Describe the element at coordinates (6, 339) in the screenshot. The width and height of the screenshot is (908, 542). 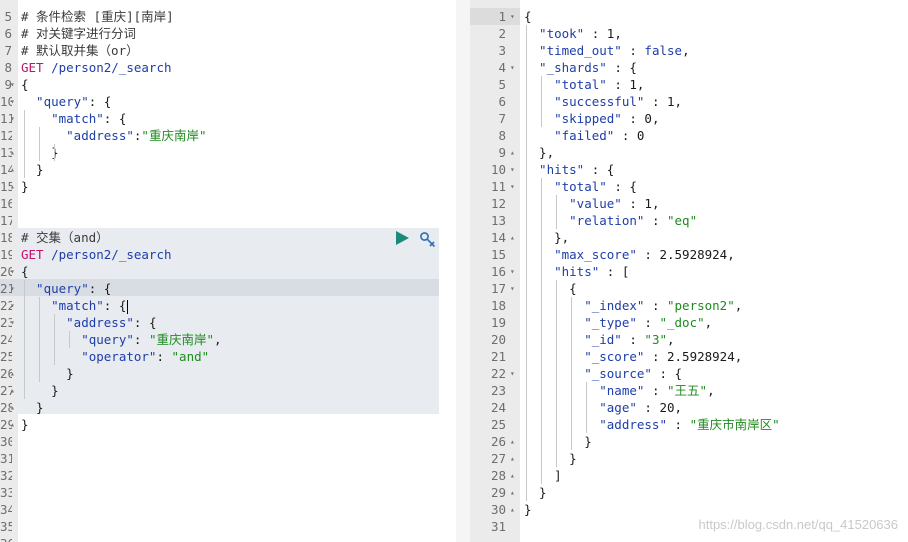
I see `line-number: 24` at that location.